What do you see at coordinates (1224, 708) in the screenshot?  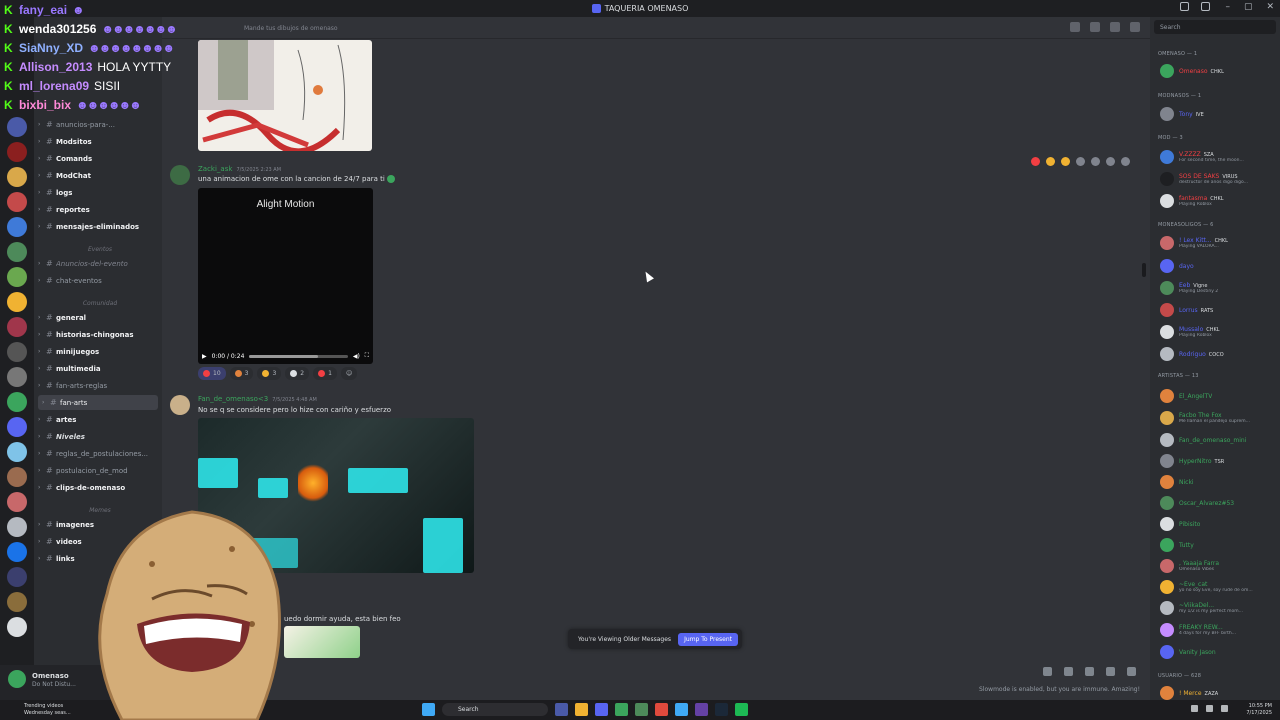 I see `volume-icon` at bounding box center [1224, 708].